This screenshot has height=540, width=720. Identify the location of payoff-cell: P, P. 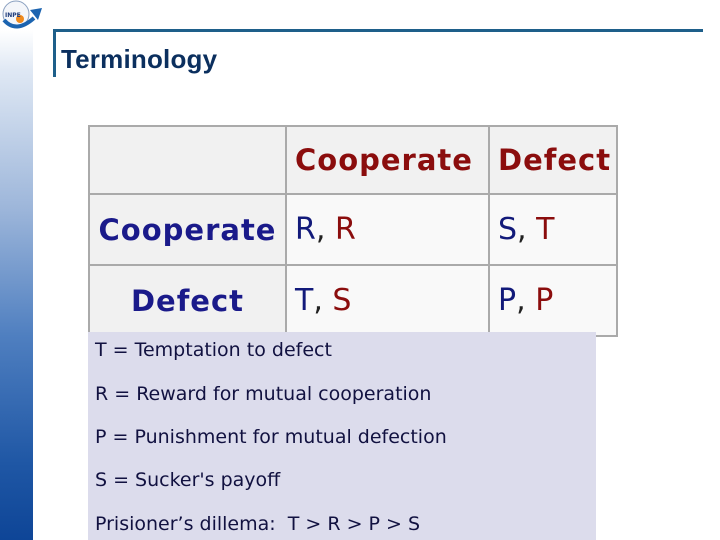
(553, 300).